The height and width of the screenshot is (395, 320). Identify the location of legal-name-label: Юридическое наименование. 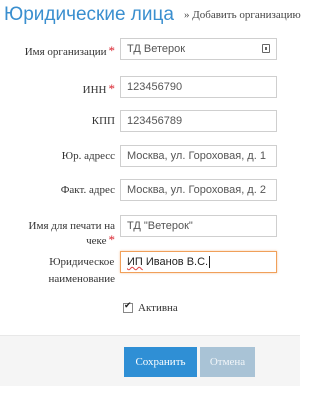
(82, 271).